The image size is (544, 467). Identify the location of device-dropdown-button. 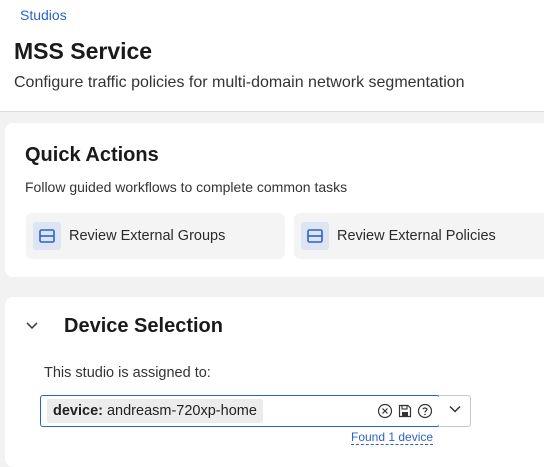
(455, 411).